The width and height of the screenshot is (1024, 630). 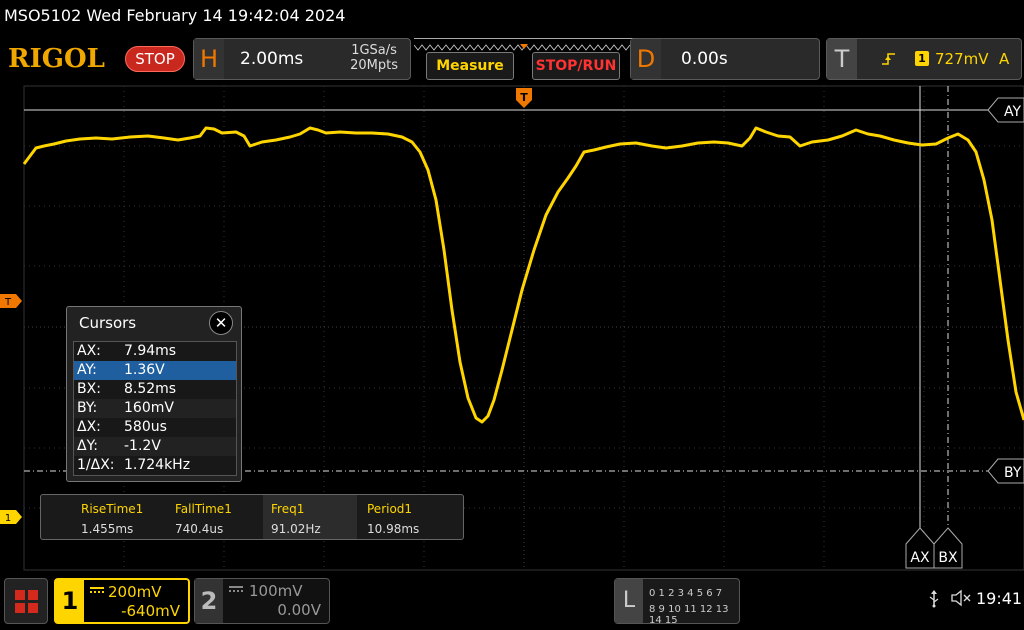 I want to click on system-clock: 19:41, so click(x=999, y=598).